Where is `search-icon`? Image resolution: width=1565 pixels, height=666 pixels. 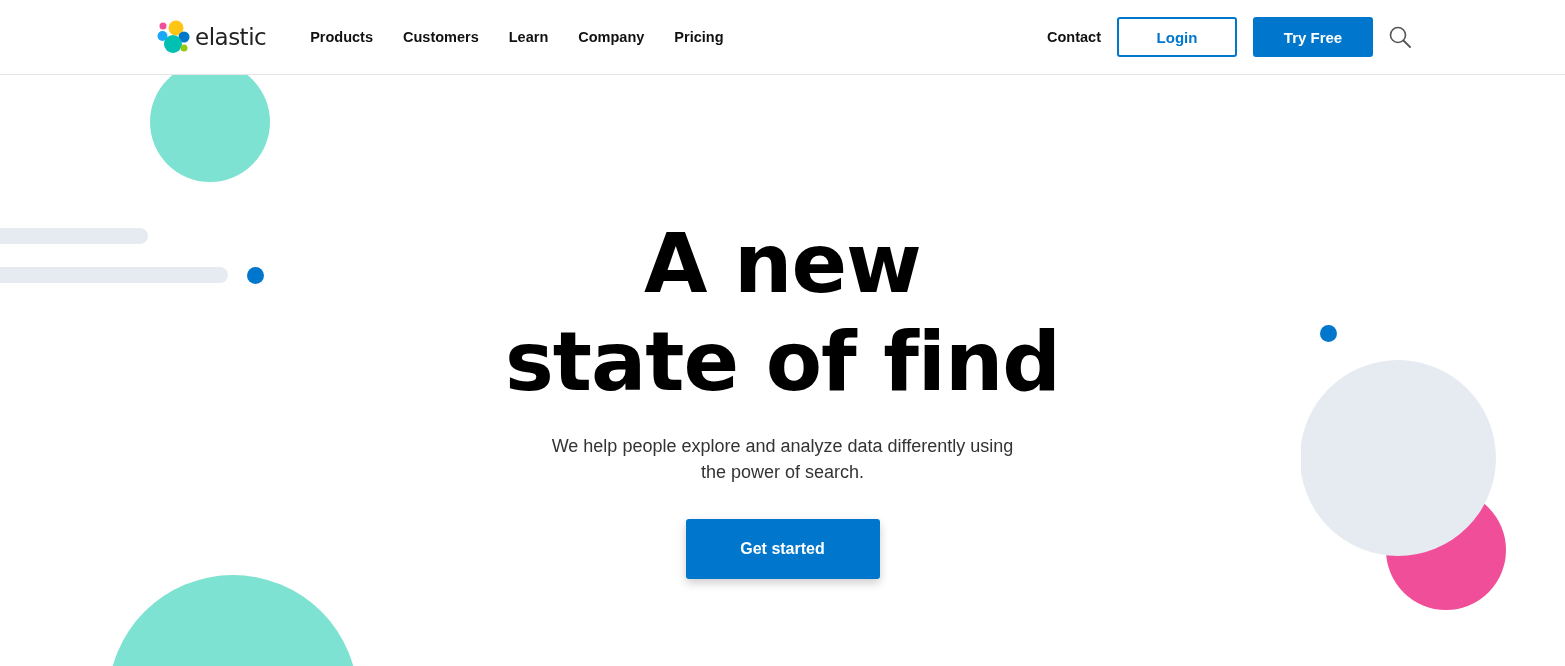
search-icon is located at coordinates (1400, 37).